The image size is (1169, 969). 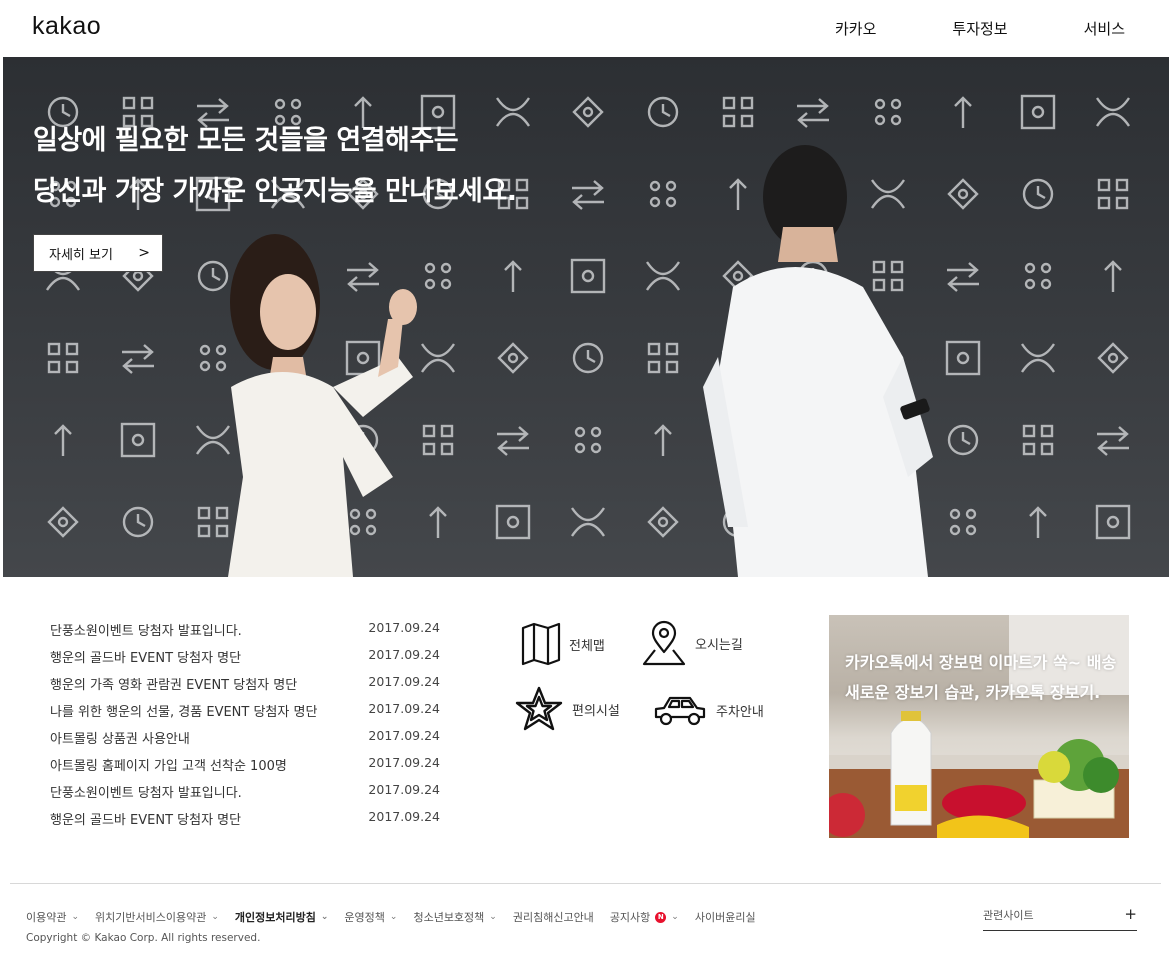 I want to click on promo-line-1: 카카오톡에서 장보면 이마트가 쏙~ 배송, so click(x=981, y=662).